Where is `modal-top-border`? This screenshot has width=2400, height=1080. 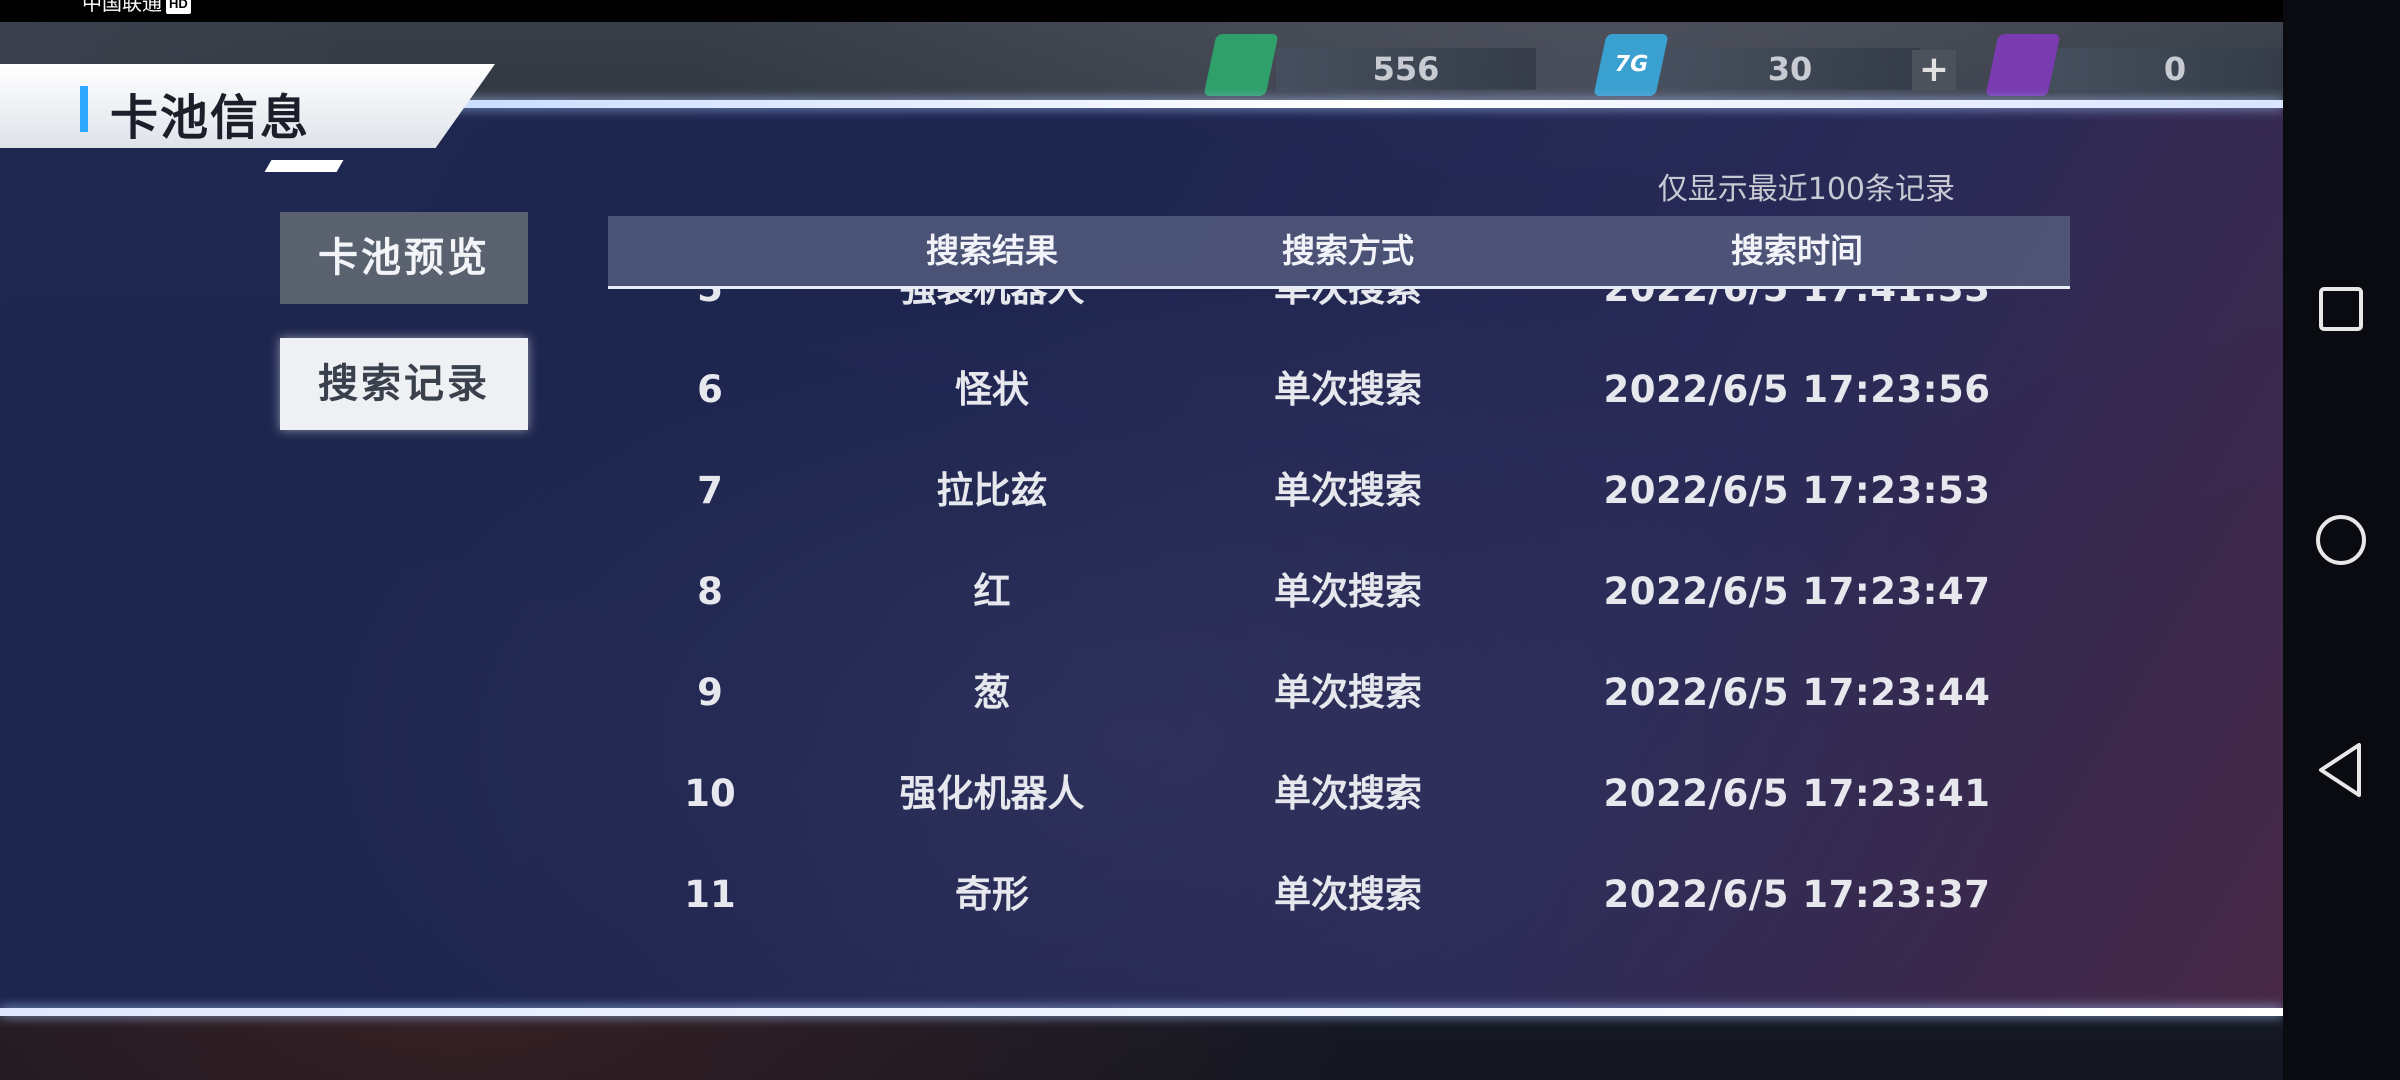 modal-top-border is located at coordinates (1356, 104).